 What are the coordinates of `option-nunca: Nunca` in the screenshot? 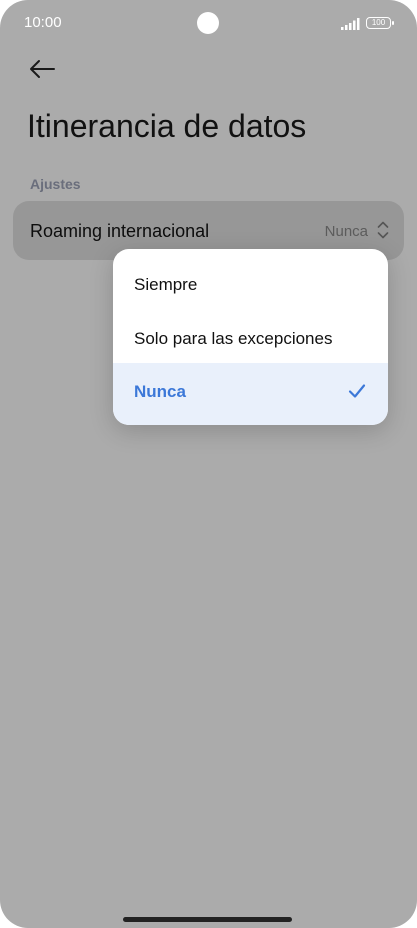 It's located at (250, 394).